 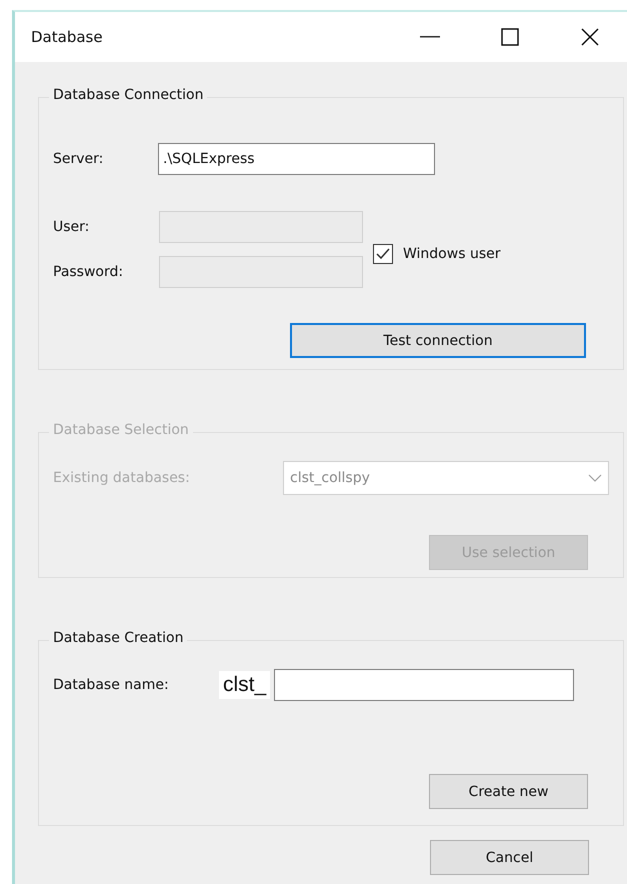 What do you see at coordinates (595, 478) in the screenshot?
I see `chevron-down-icon` at bounding box center [595, 478].